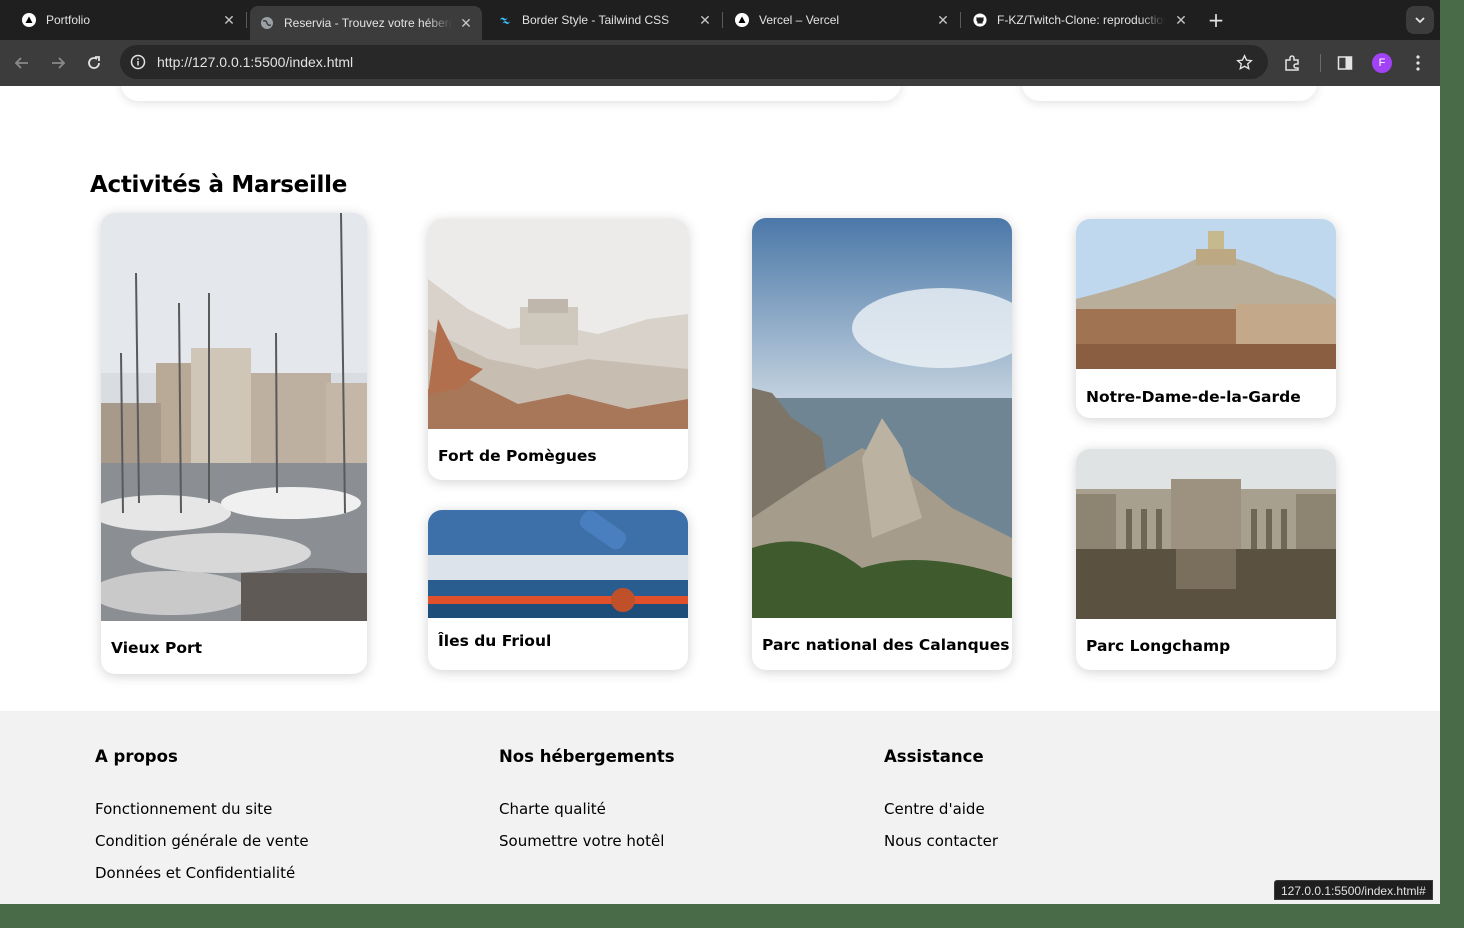 The height and width of the screenshot is (928, 1464). What do you see at coordinates (1080, 20) in the screenshot?
I see `tab-github: F-KZ/Twitch-Clone: reproduction ✕` at bounding box center [1080, 20].